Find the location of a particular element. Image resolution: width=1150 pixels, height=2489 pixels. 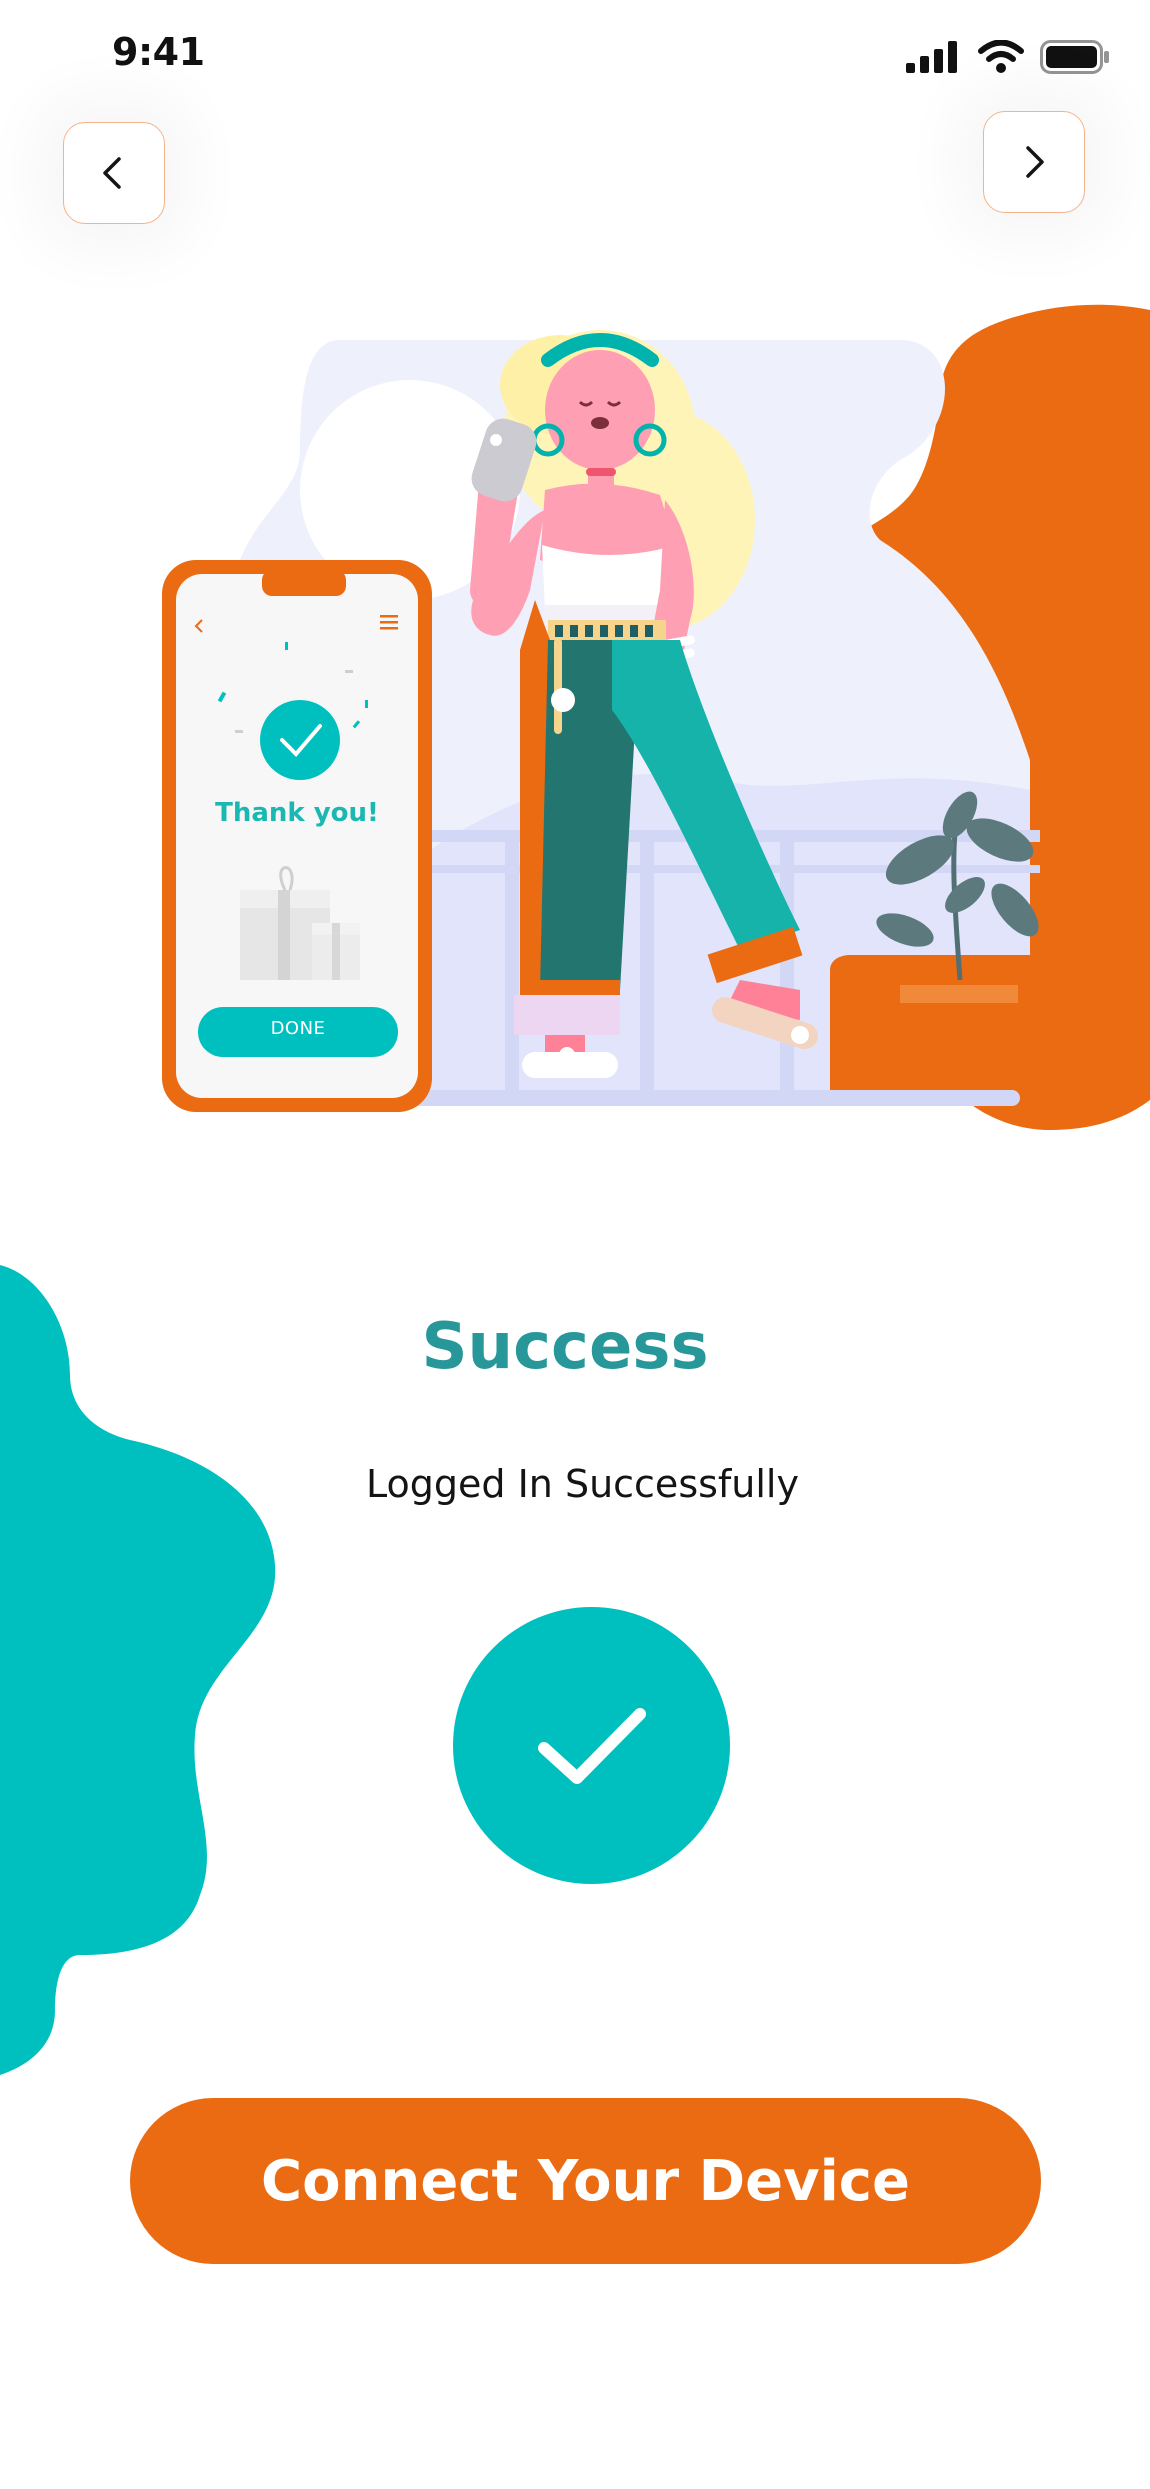

success-badge is located at coordinates (591, 1745).